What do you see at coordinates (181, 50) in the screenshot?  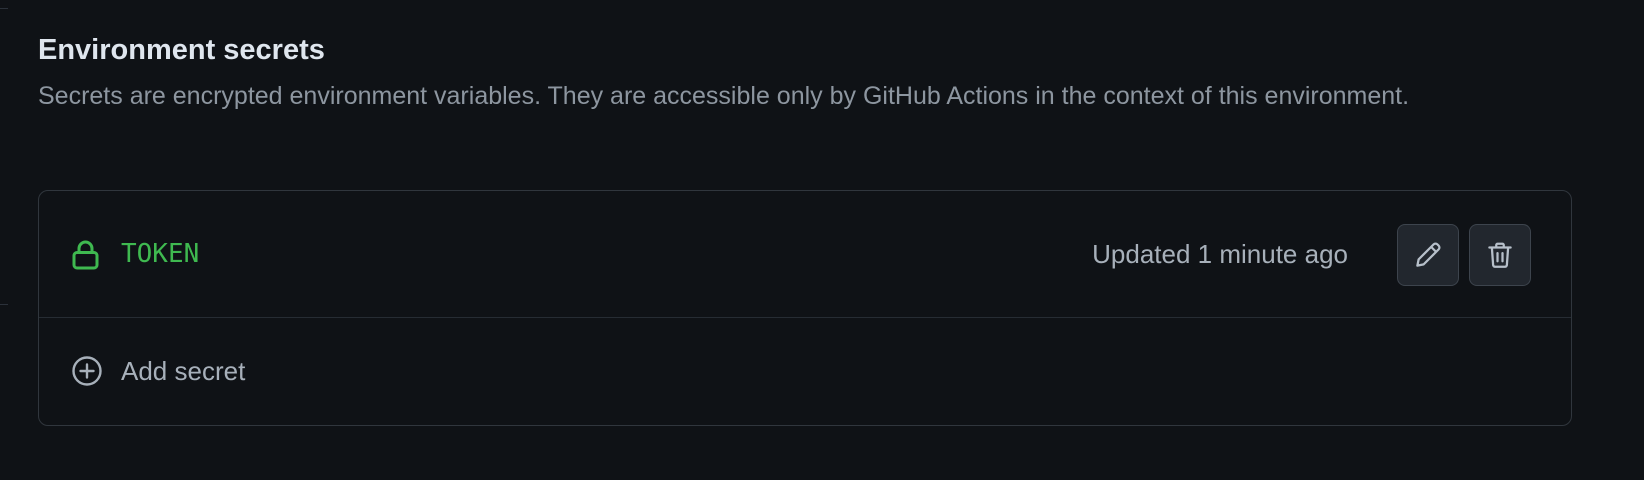 I see `section-title: Environment secrets` at bounding box center [181, 50].